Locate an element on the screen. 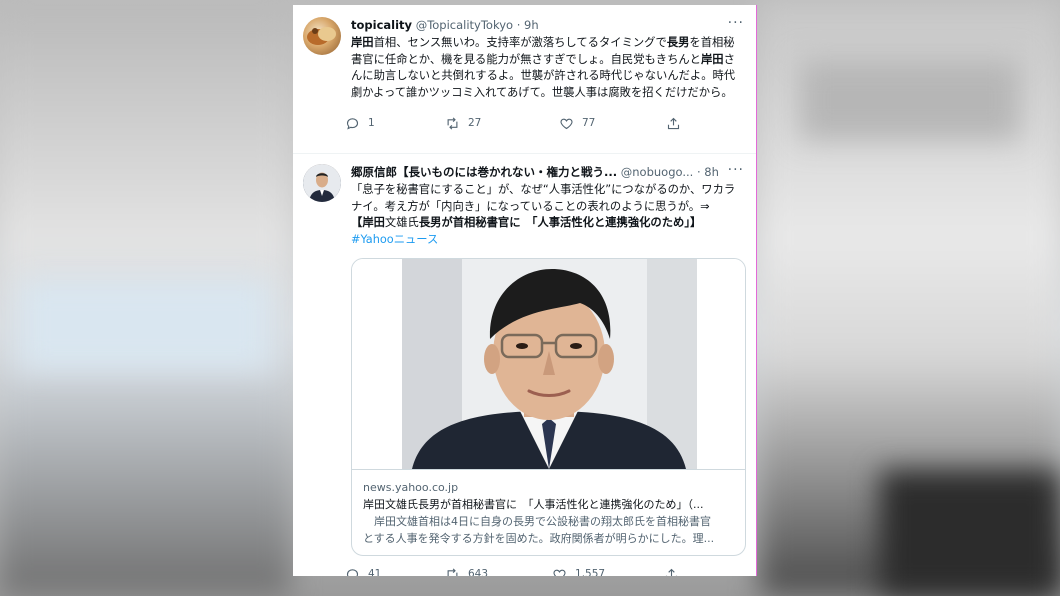 The width and height of the screenshot is (1060, 596). timestamp: 8h is located at coordinates (711, 172).